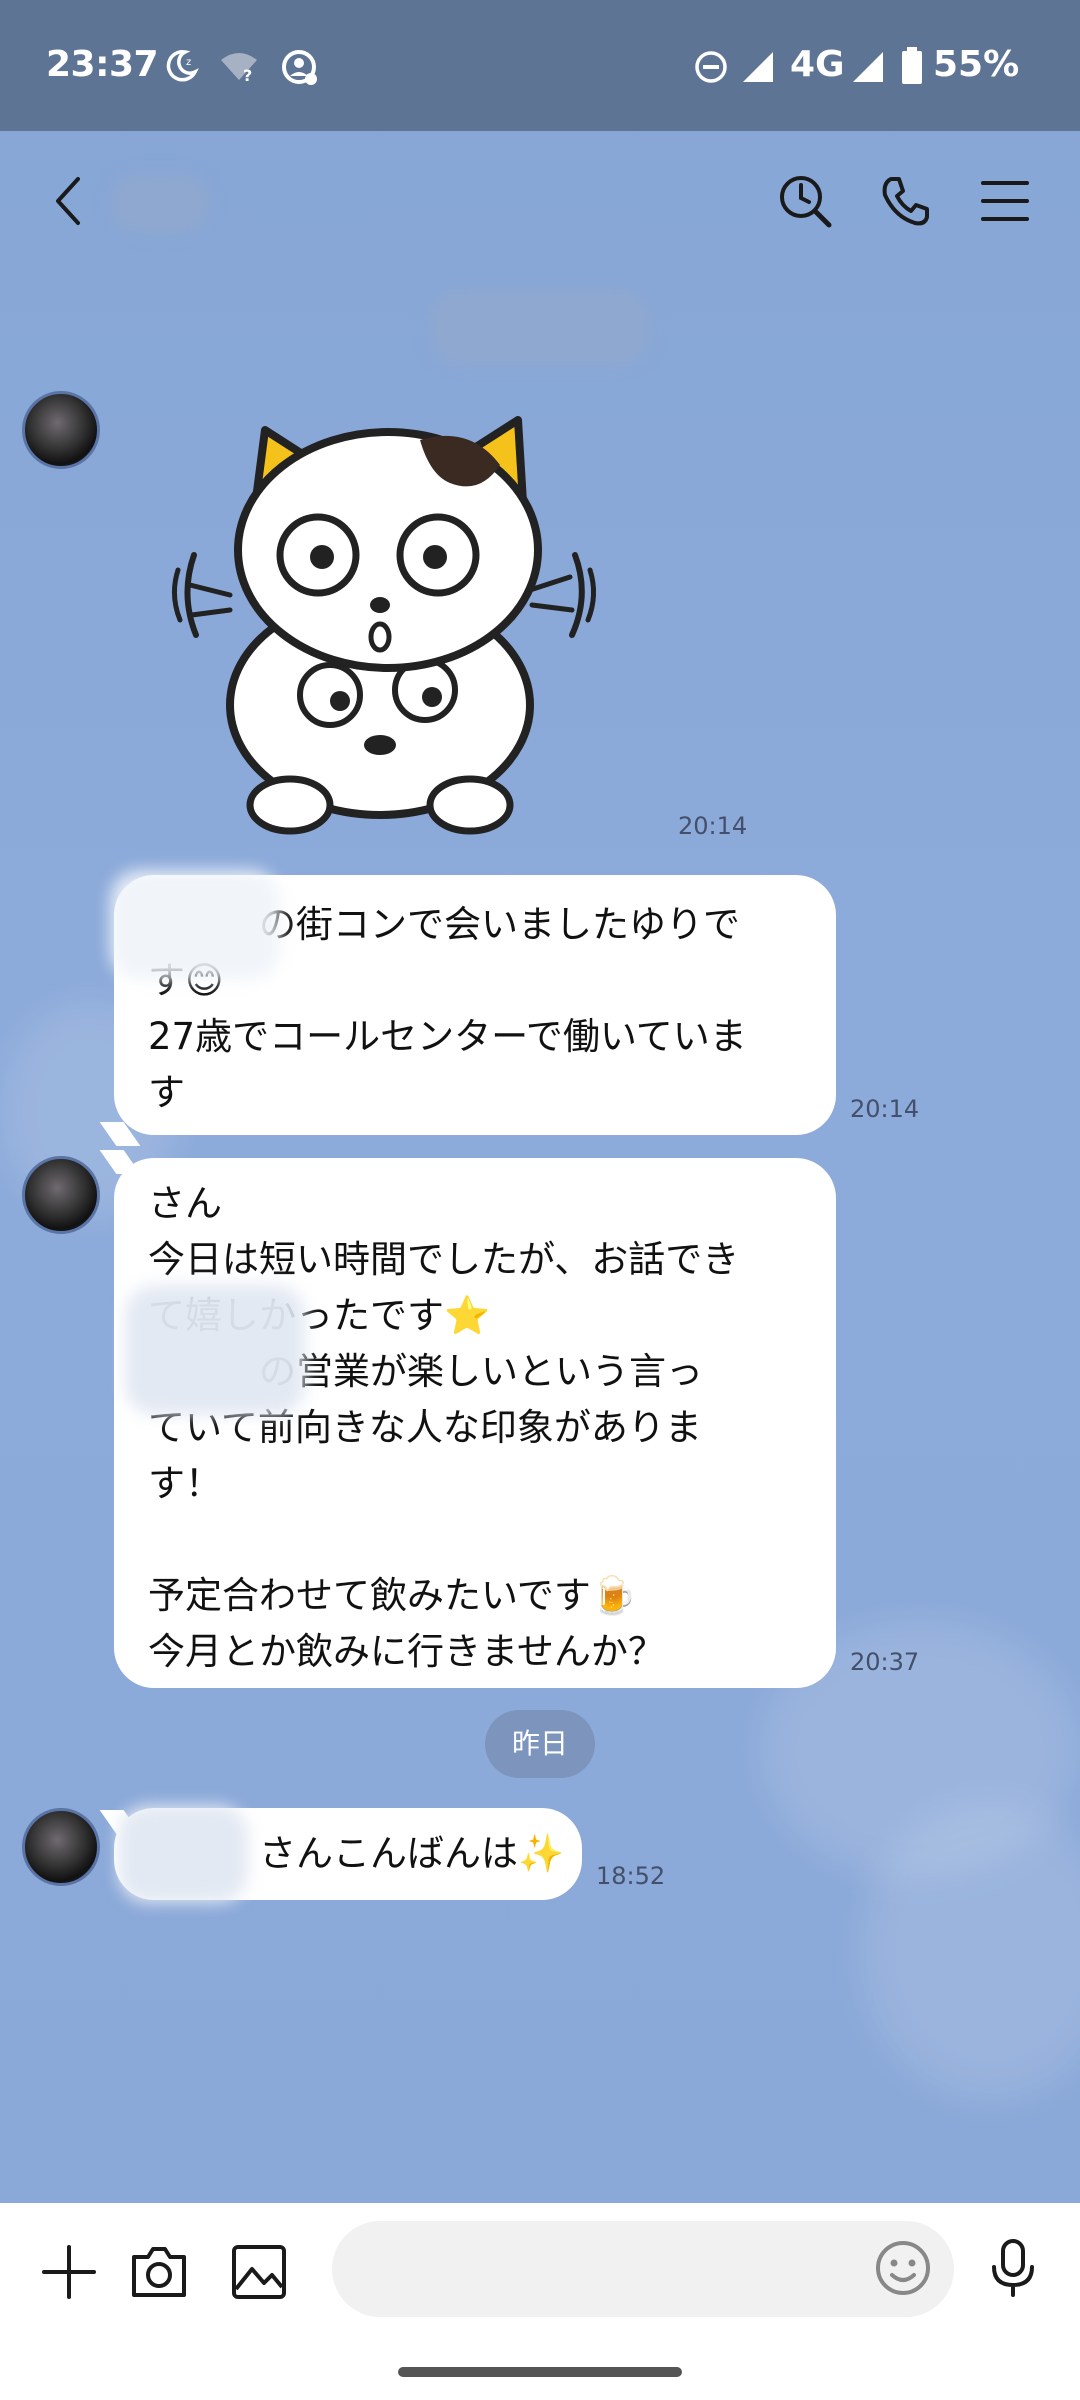  What do you see at coordinates (912, 65) in the screenshot?
I see `battery-icon` at bounding box center [912, 65].